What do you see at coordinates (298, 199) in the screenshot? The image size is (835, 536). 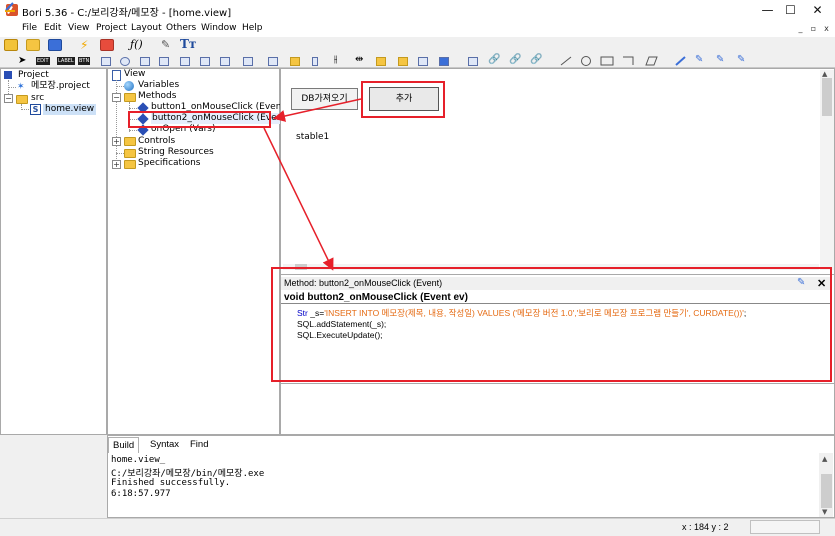 I see `arrow-to-code` at bounding box center [298, 199].